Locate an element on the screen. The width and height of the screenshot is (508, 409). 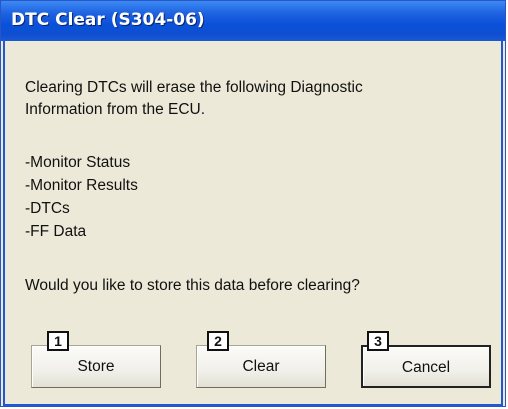
info-item-monitor-status: -Monitor Status is located at coordinates (78, 162).